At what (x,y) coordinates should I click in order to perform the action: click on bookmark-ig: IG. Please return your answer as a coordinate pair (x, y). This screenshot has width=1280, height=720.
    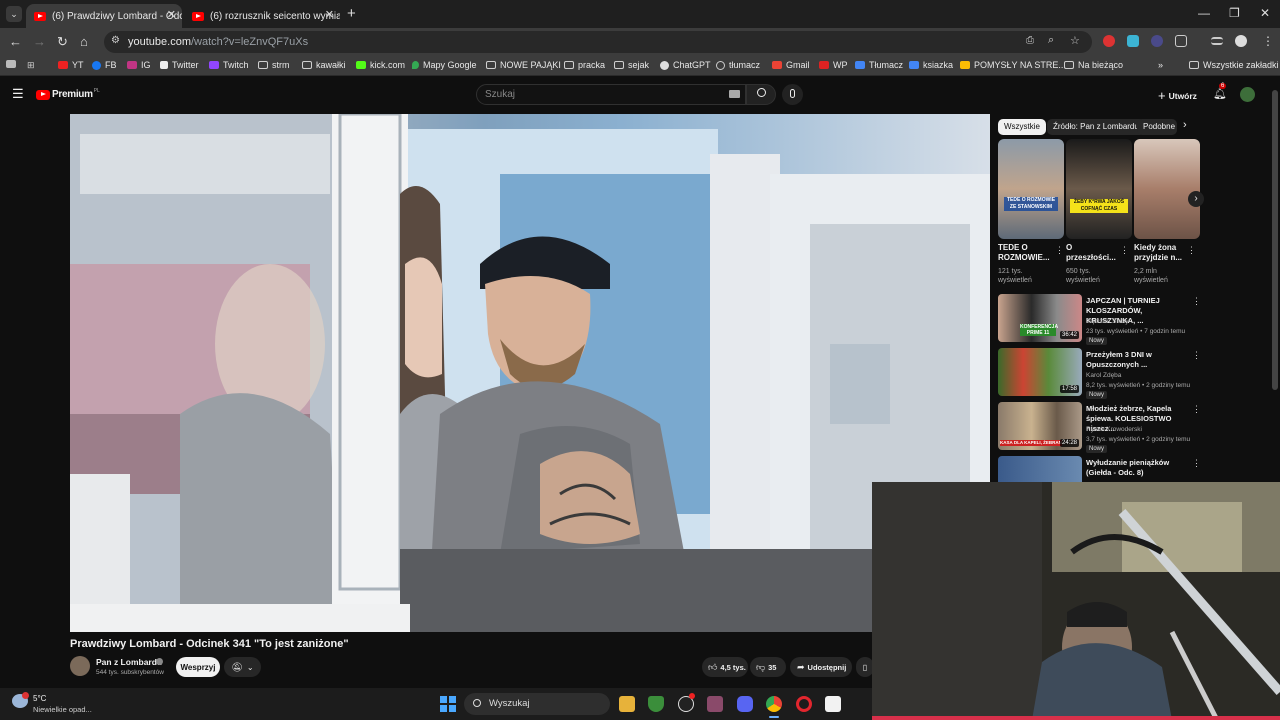
    Looking at the image, I should click on (139, 65).